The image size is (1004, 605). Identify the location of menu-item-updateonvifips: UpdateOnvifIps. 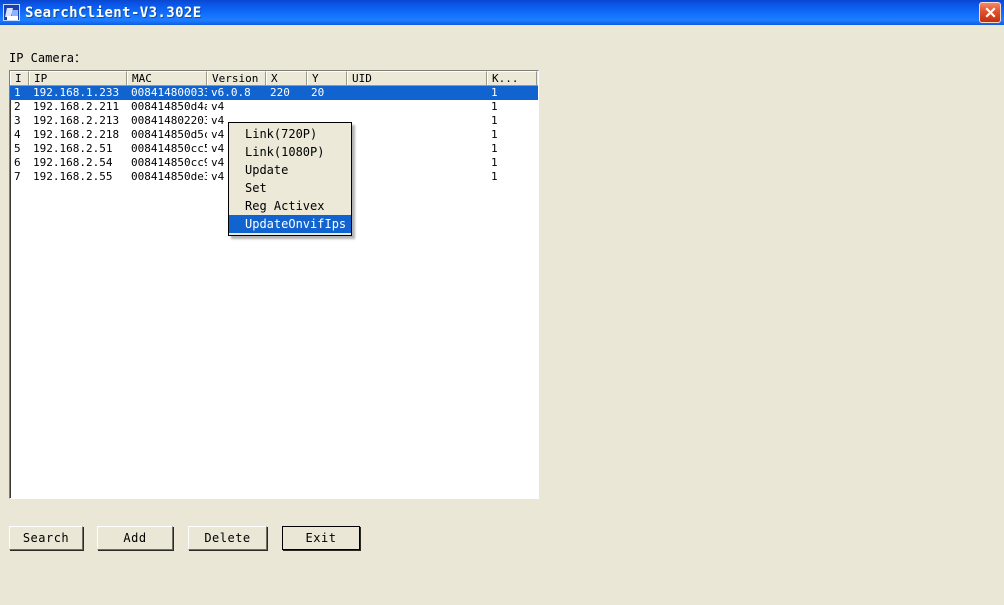
(290, 224).